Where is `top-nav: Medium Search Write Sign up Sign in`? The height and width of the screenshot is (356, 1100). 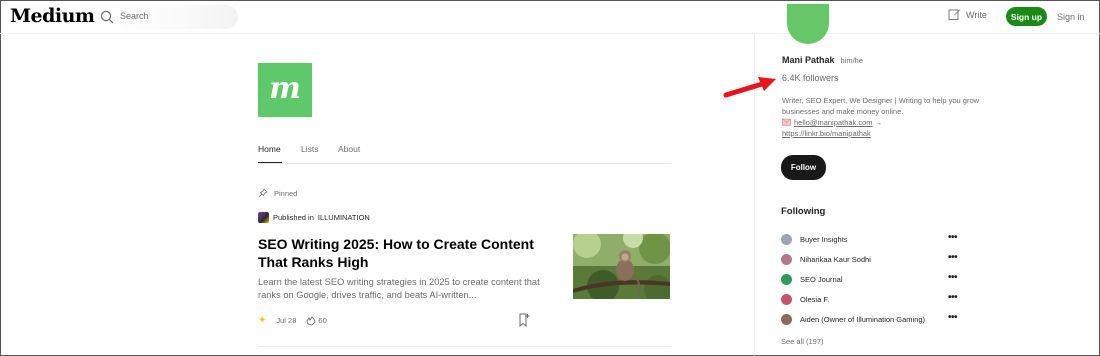 top-nav: Medium Search Write Sign up Sign in is located at coordinates (550, 17).